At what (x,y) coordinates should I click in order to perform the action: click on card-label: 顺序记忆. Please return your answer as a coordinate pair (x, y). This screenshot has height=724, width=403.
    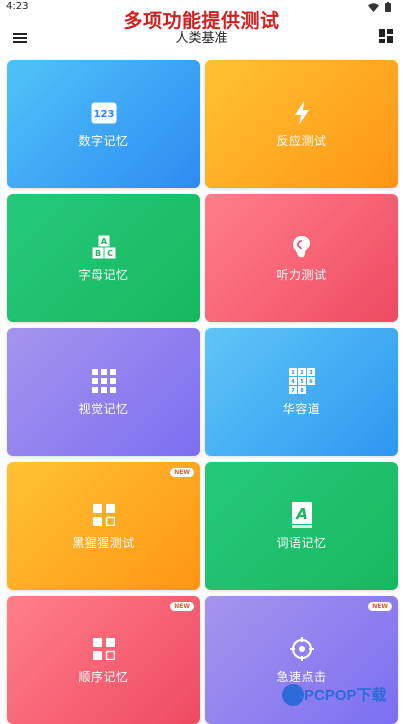
    Looking at the image, I should click on (103, 676).